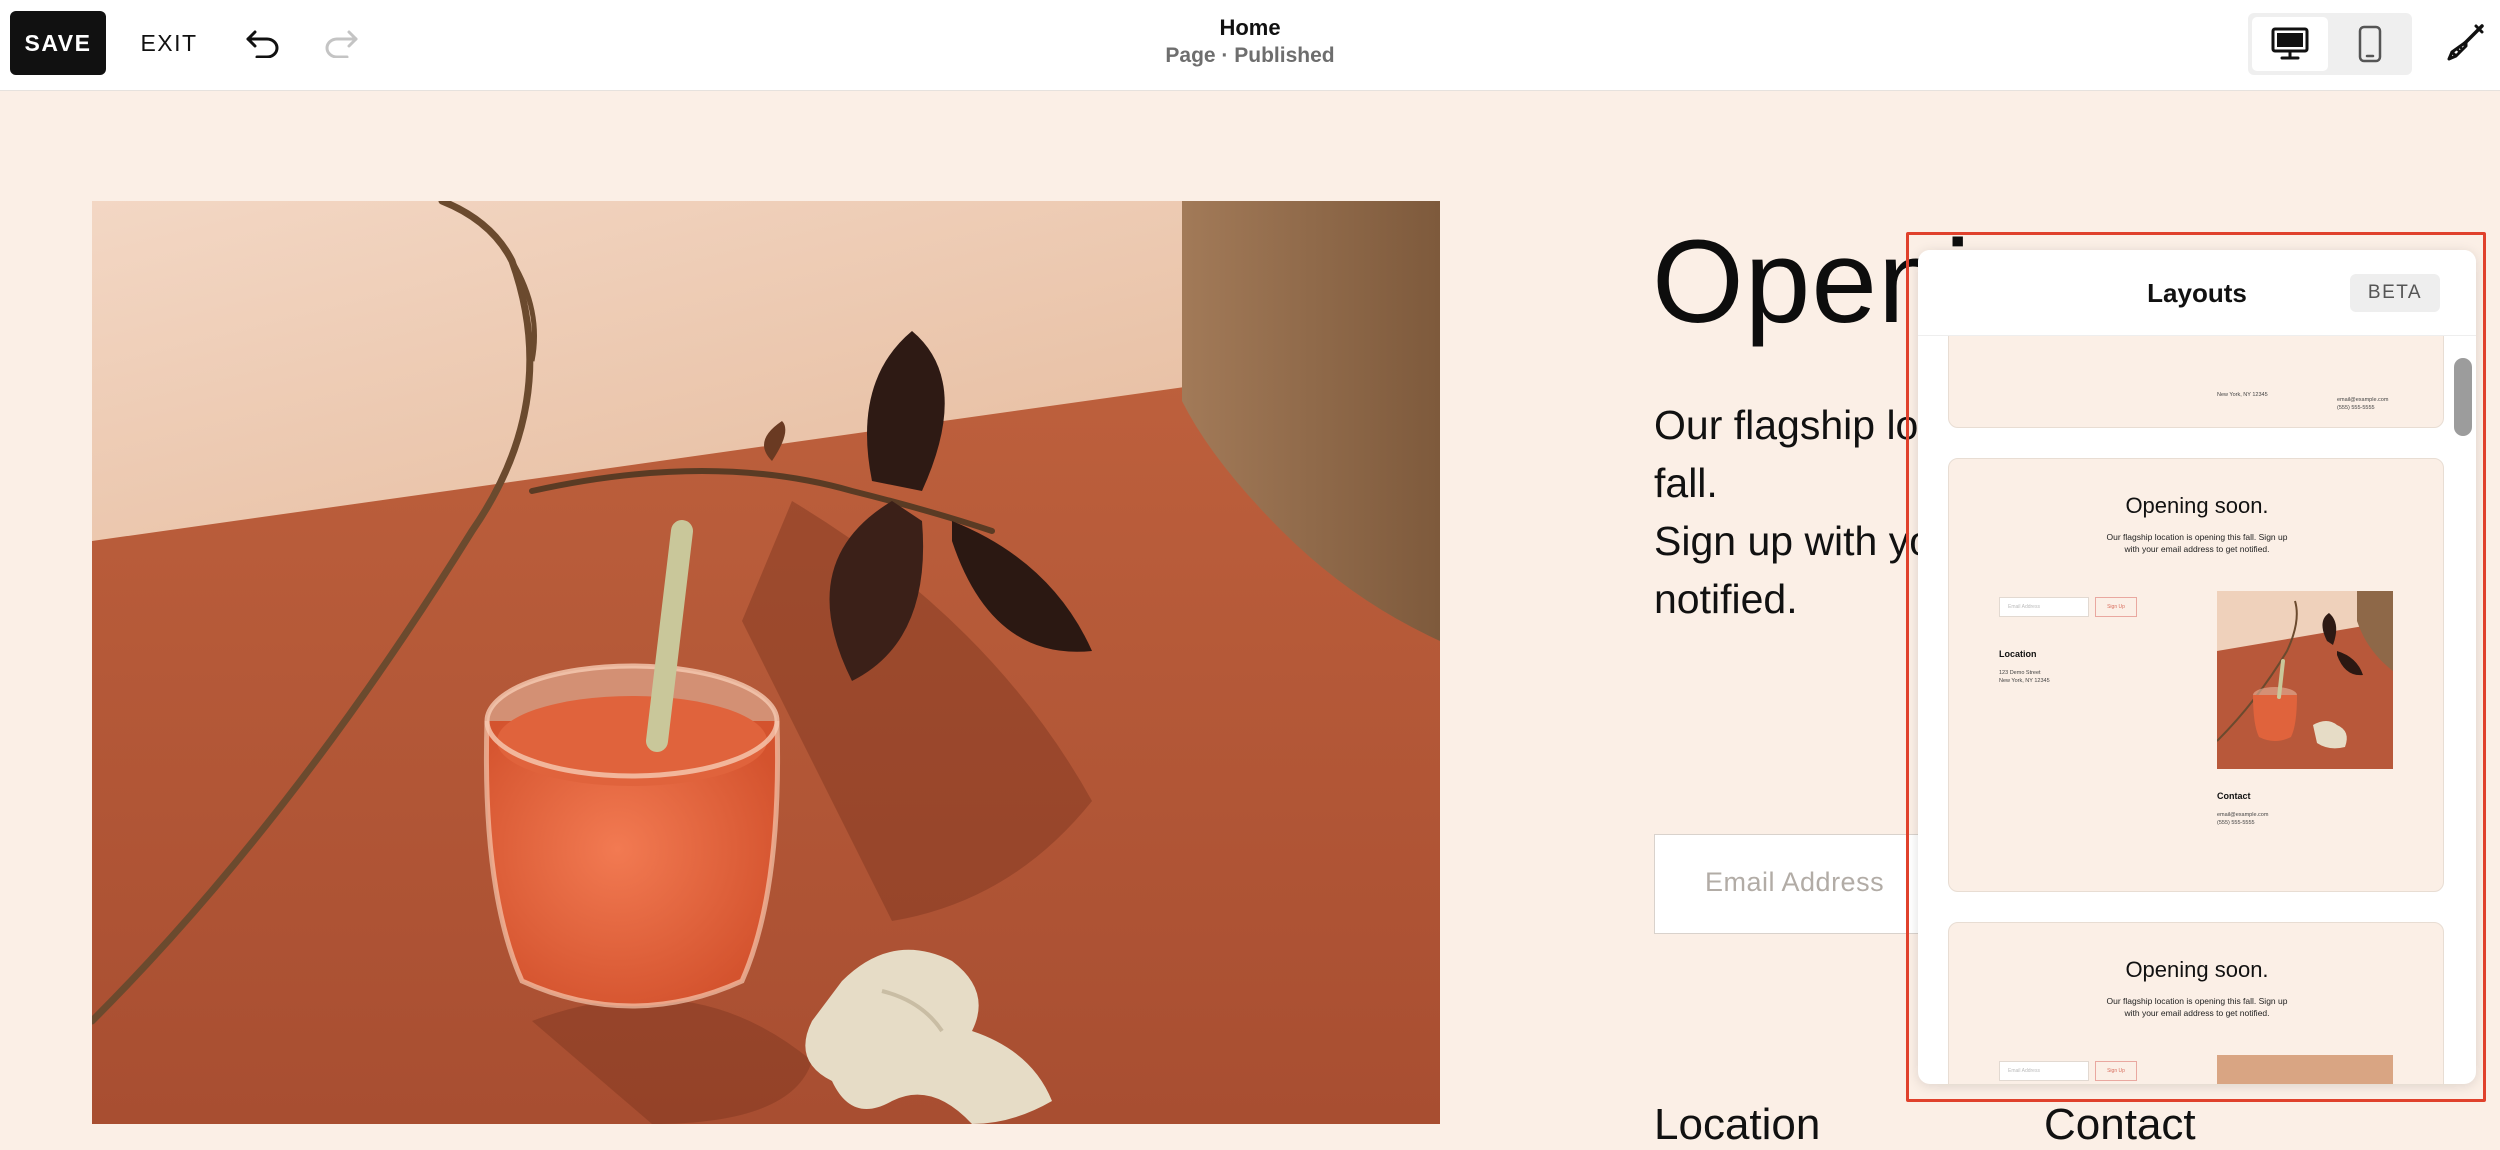  What do you see at coordinates (1250, 27) in the screenshot?
I see `page-title: Home` at bounding box center [1250, 27].